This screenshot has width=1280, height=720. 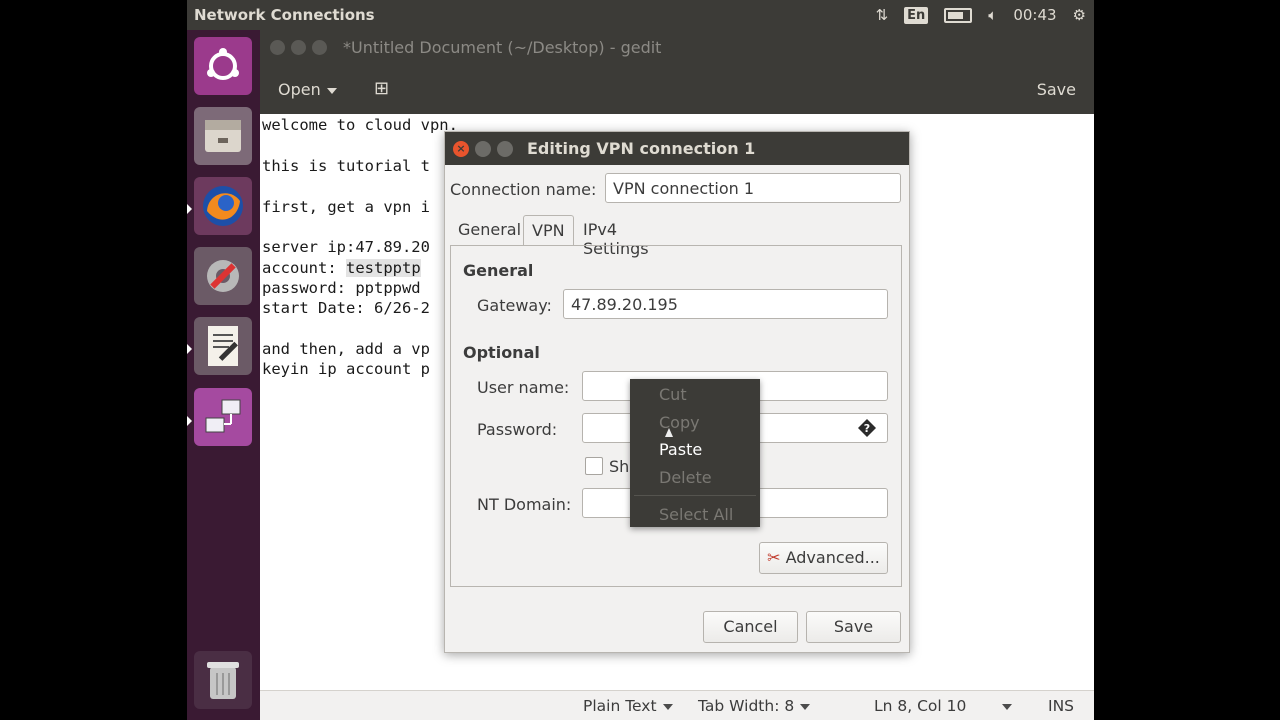 I want to click on language-selector: Plain Text, so click(x=628, y=706).